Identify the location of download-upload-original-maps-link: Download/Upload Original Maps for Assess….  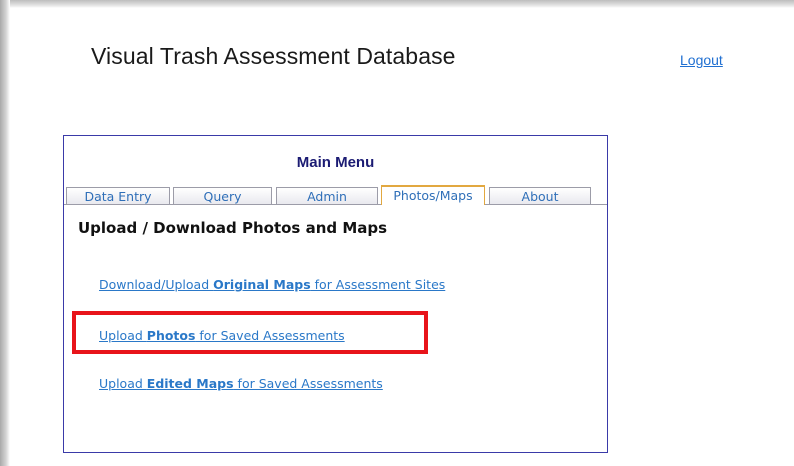
(272, 284).